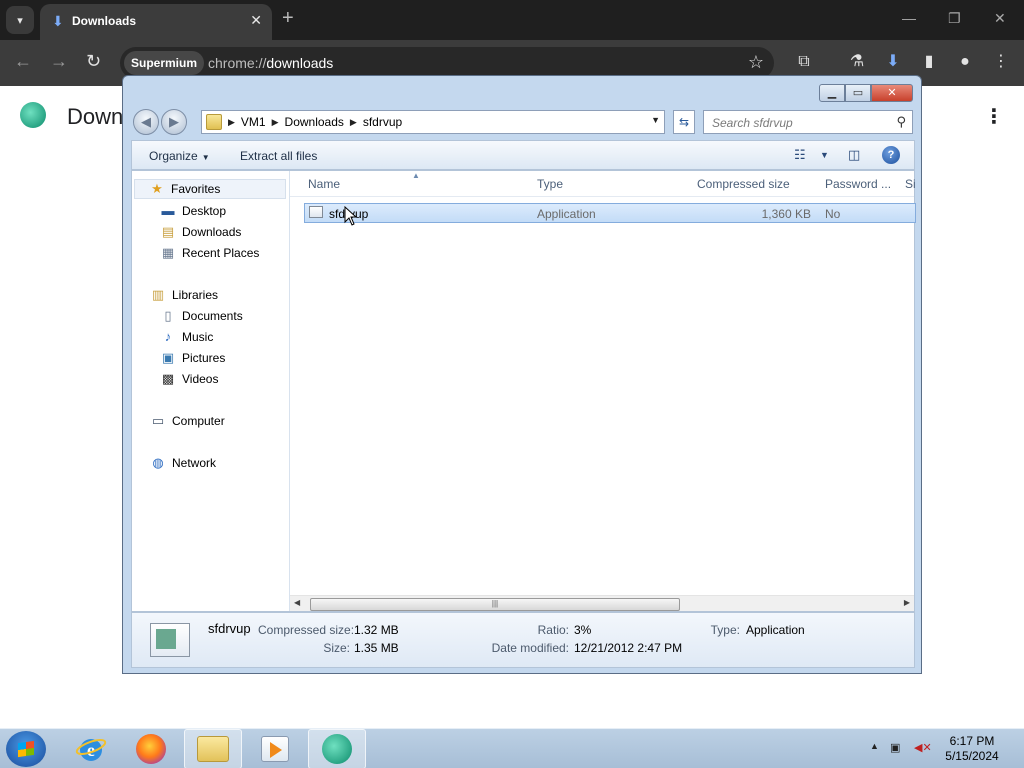 The image size is (1024, 768). I want to click on browser-tab-strip: ▾ ⬇ Downloads ✕ + — ❐ ✕, so click(512, 20).